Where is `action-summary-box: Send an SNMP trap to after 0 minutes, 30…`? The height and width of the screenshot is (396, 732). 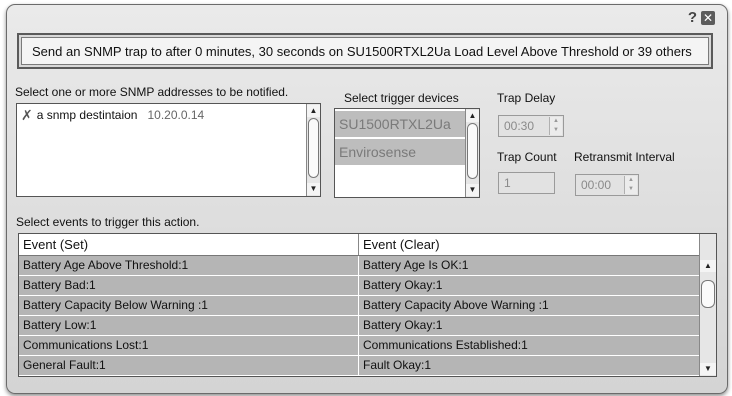 action-summary-box: Send an SNMP trap to after 0 minutes, 30… is located at coordinates (365, 51).